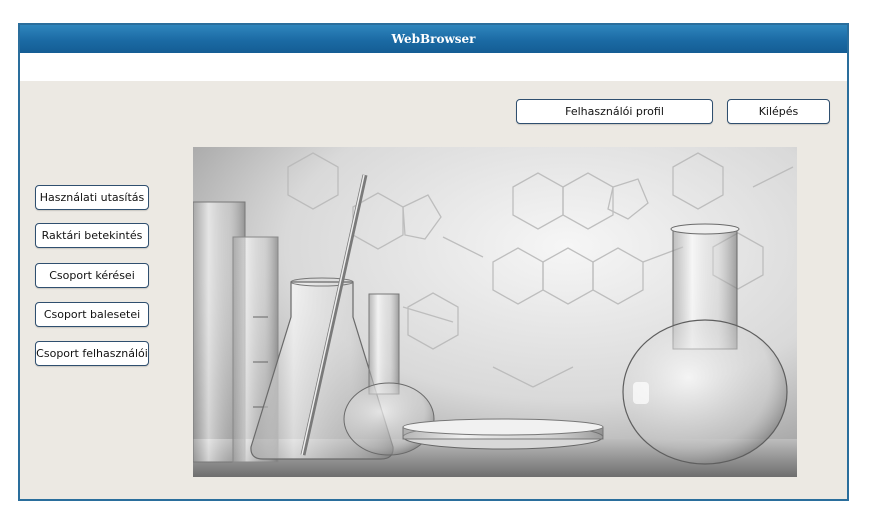 Image resolution: width=869 pixels, height=523 pixels. I want to click on window-titlebar: WebBrowser, so click(433, 39).